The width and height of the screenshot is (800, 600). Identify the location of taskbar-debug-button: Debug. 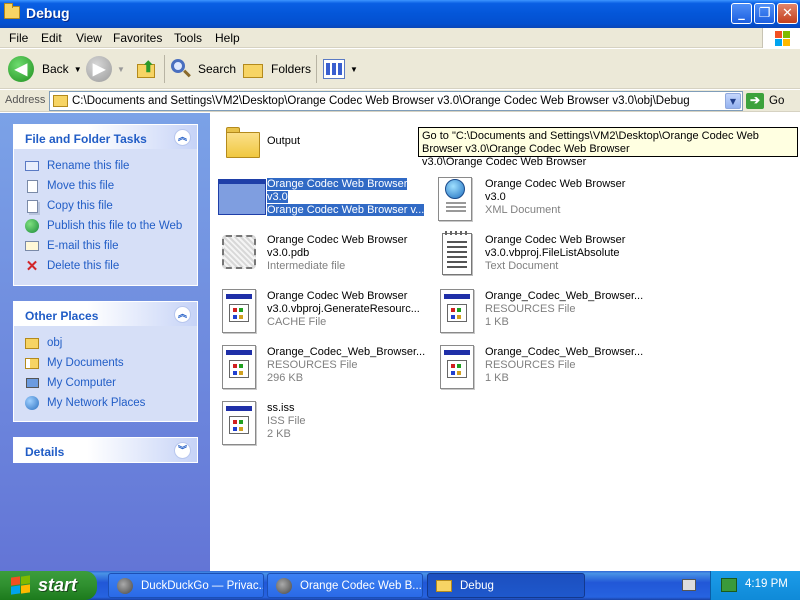
(506, 585).